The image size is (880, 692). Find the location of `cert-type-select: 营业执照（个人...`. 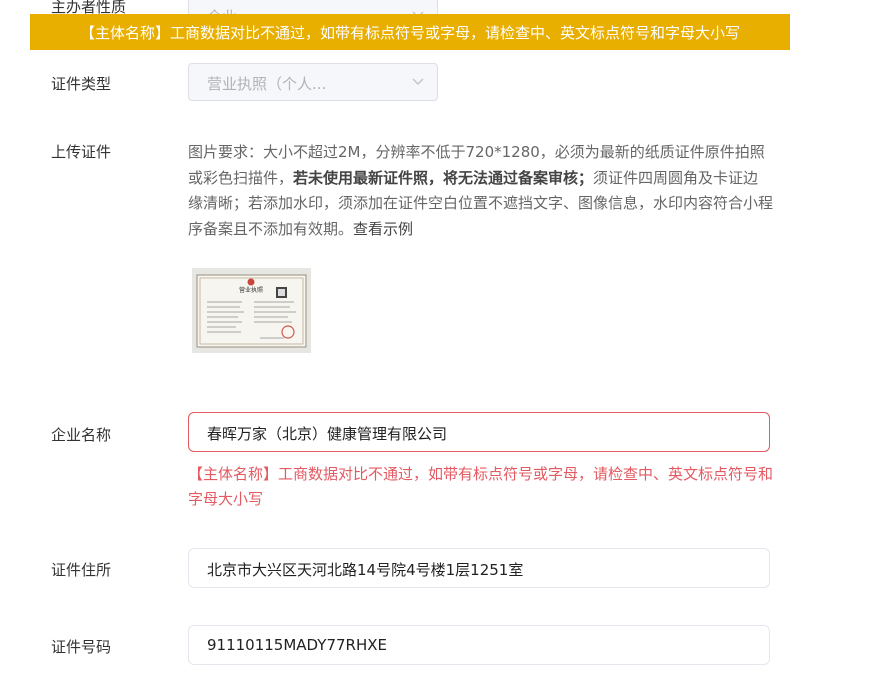

cert-type-select: 营业执照（个人... is located at coordinates (313, 82).